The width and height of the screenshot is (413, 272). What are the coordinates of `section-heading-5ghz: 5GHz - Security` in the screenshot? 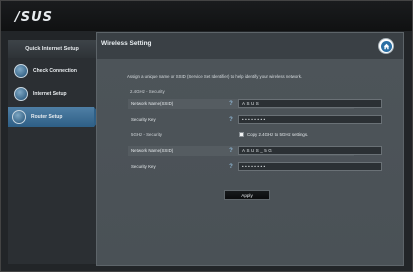 It's located at (146, 134).